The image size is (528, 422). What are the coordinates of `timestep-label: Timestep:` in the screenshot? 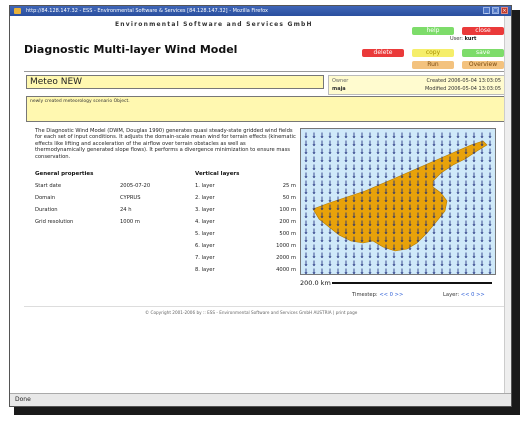 It's located at (365, 295).